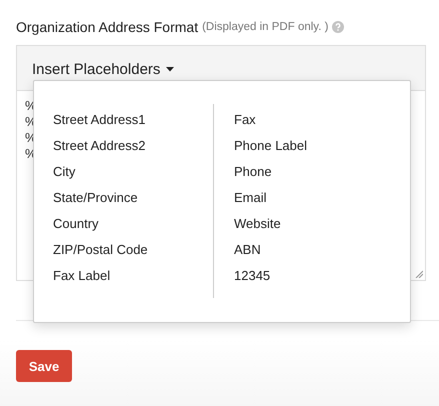  I want to click on resize-handle-icon, so click(419, 274).